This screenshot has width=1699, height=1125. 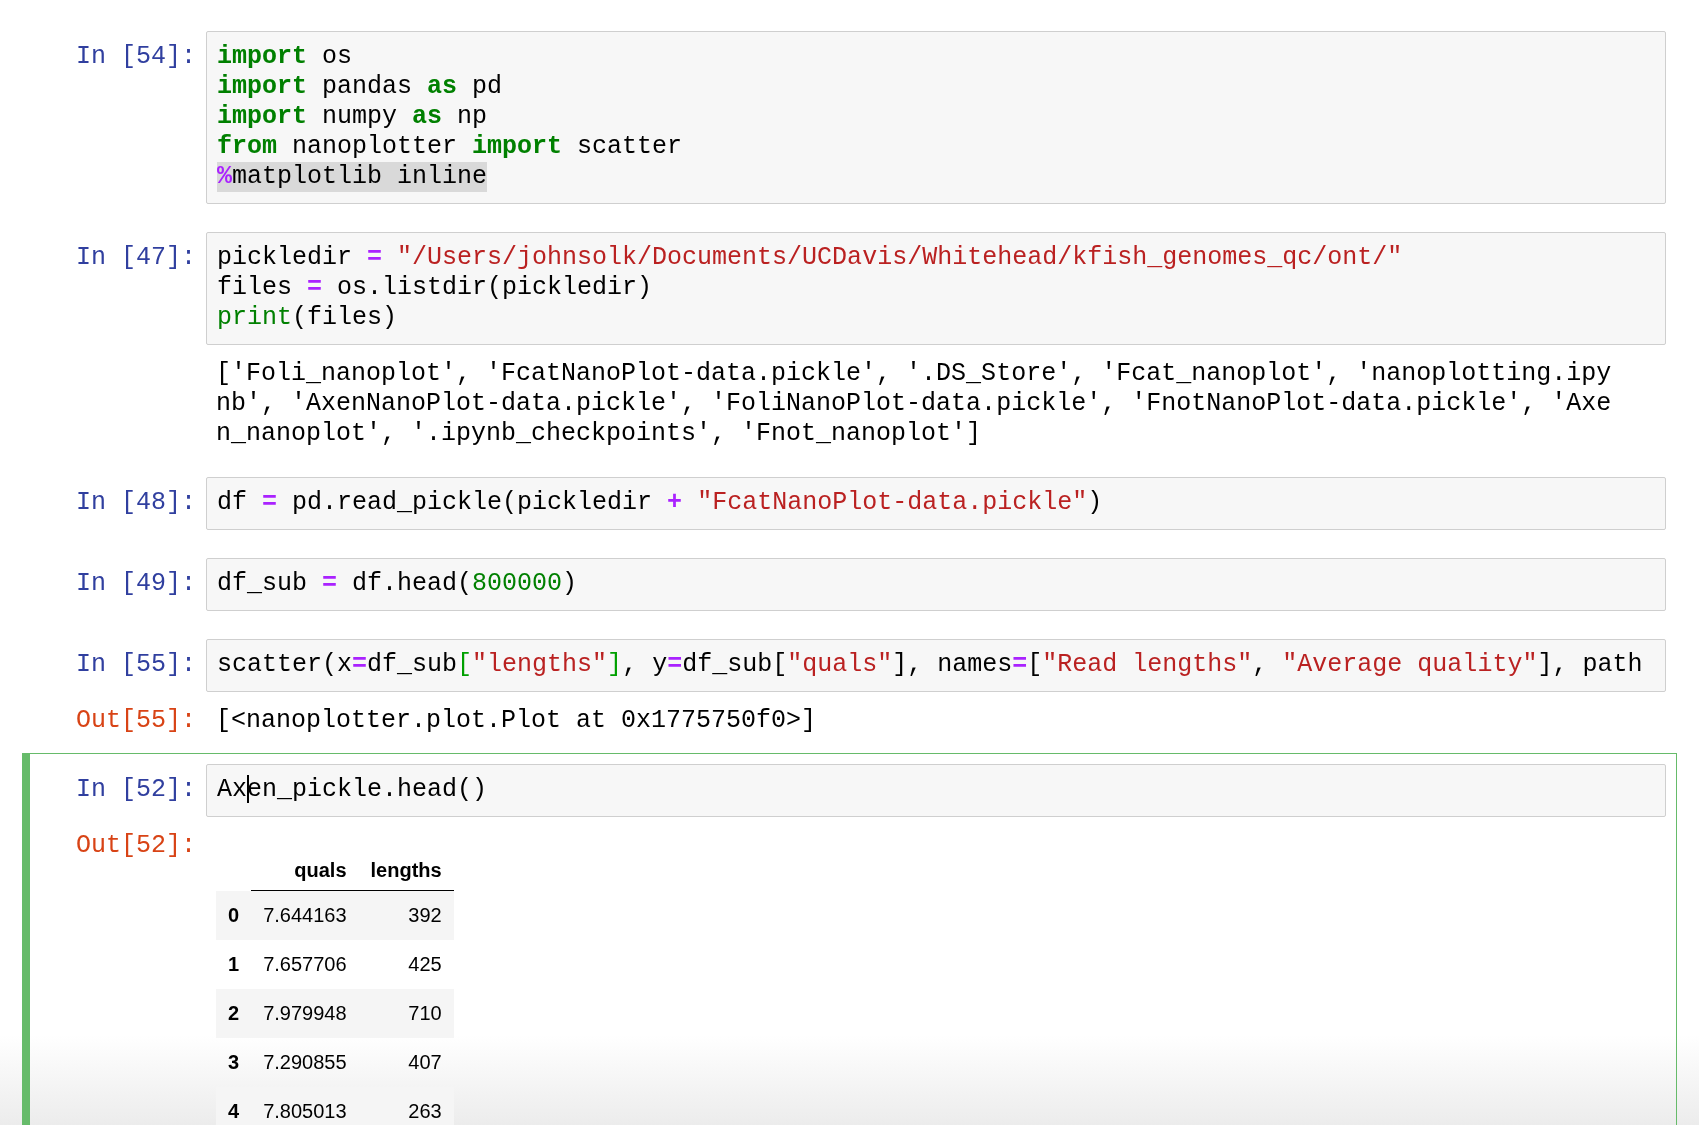 What do you see at coordinates (135, 789) in the screenshot?
I see `input-prompt: In [52]:` at bounding box center [135, 789].